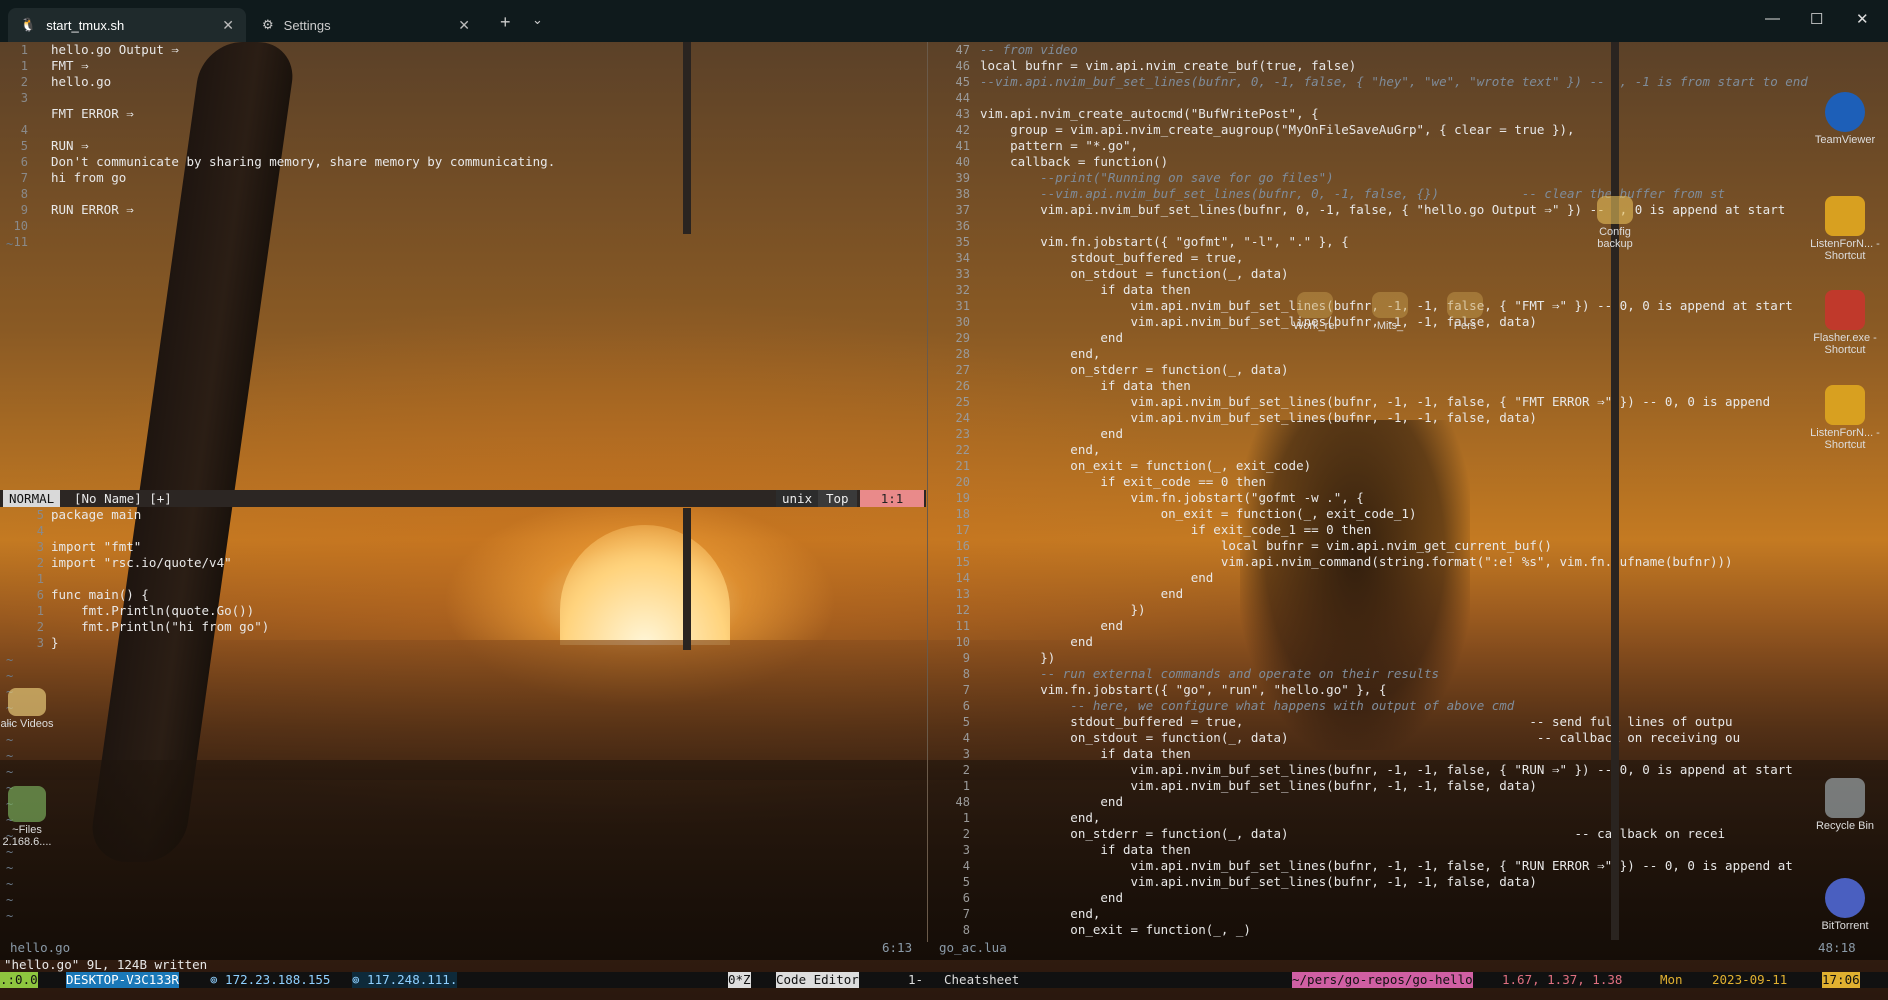 This screenshot has height=1000, width=1888. What do you see at coordinates (1074, 162) in the screenshot?
I see `code-line: callback = function()` at bounding box center [1074, 162].